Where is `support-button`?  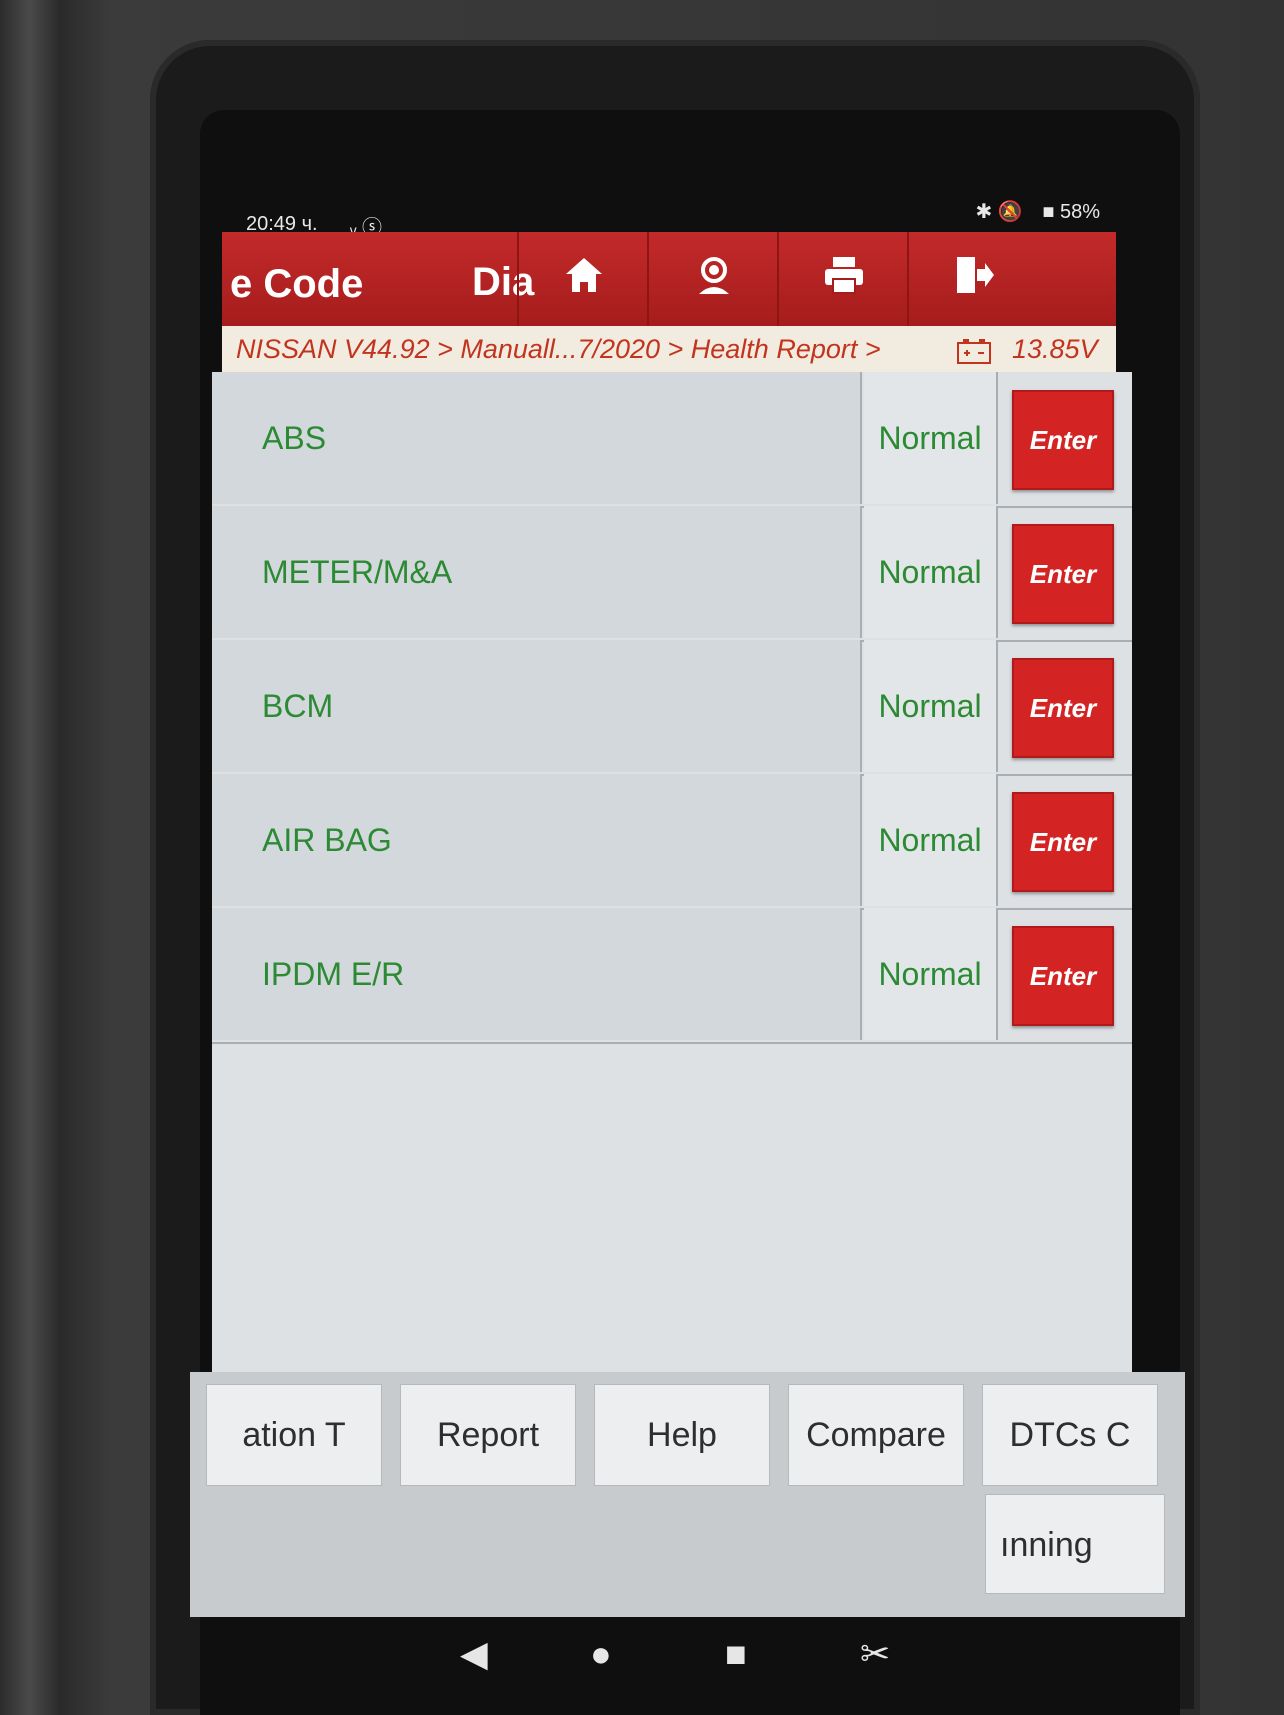 support-button is located at coordinates (713, 280).